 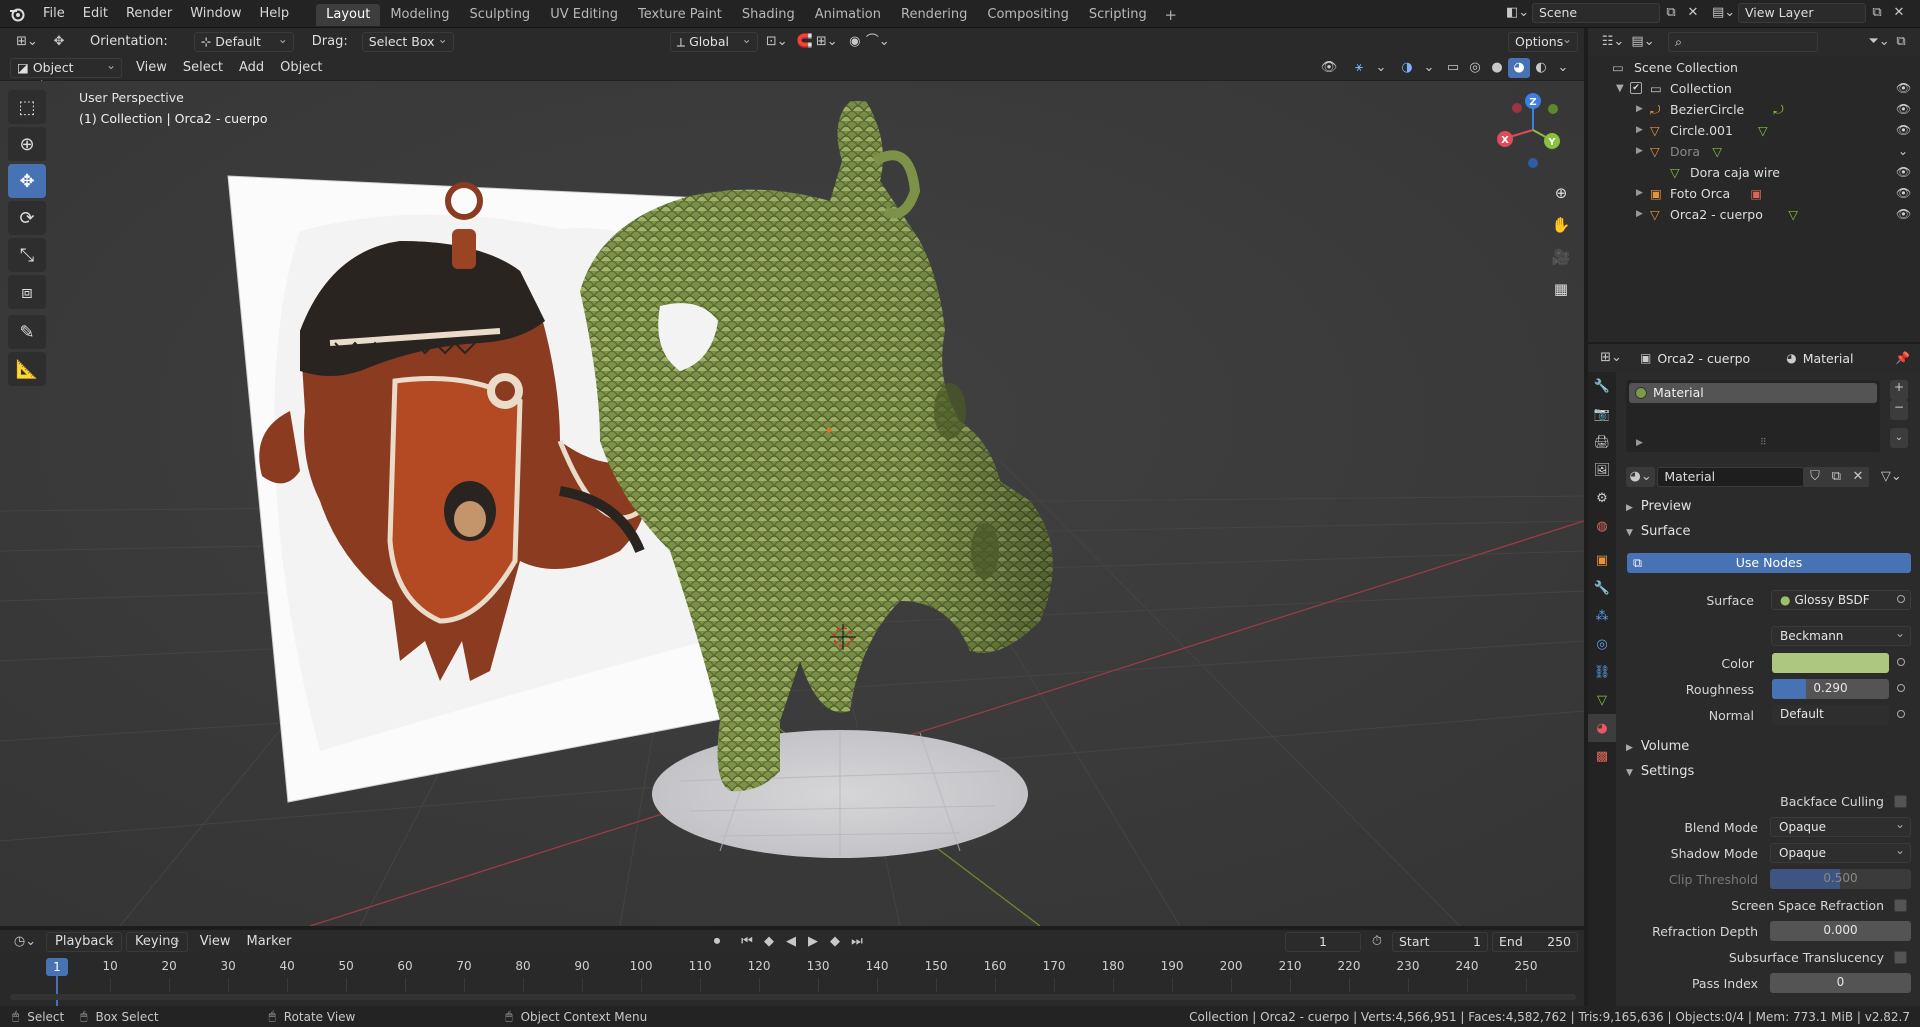 I want to click on timeline-menu-playback: Playback, so click(x=84, y=941).